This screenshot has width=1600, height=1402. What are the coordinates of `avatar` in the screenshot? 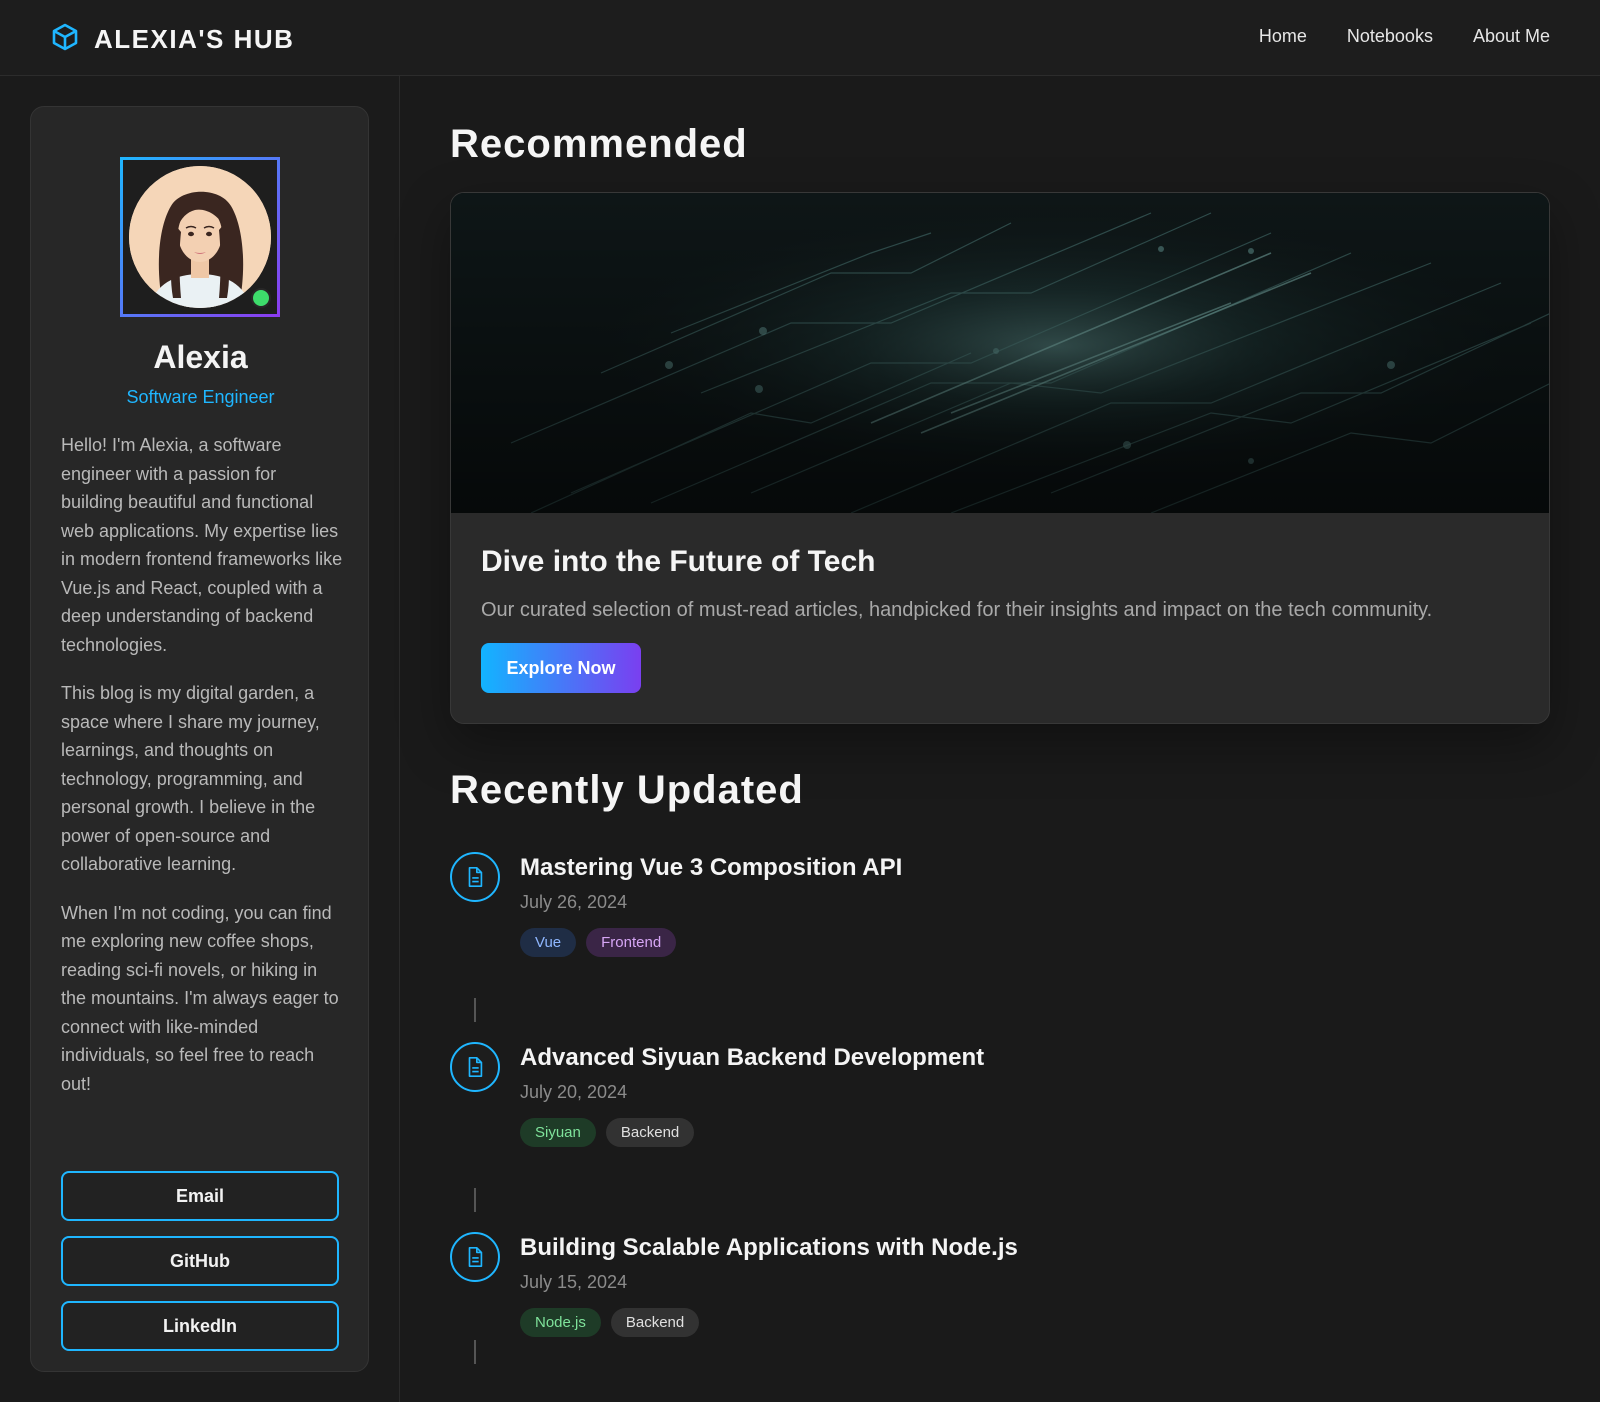 It's located at (200, 237).